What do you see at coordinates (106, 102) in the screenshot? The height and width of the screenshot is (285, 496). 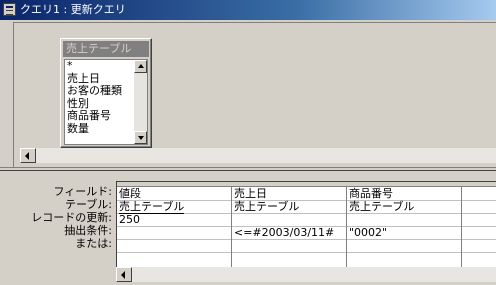 I see `field-list-box: * 売上日 お客の種類 性別 商品番号 数量` at bounding box center [106, 102].